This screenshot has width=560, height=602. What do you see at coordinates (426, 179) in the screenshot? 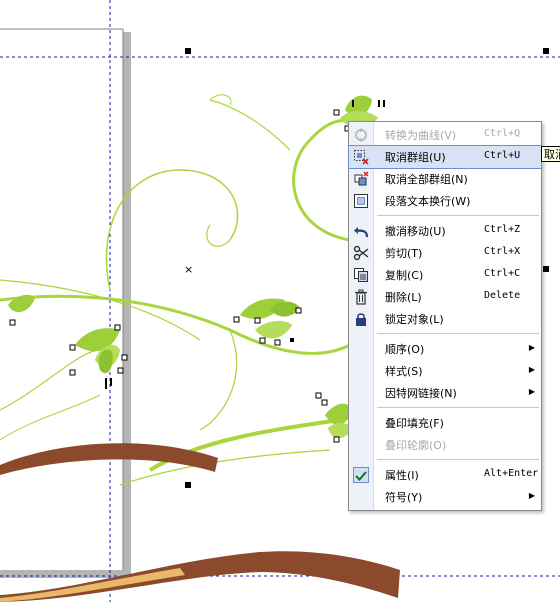
I see `menu-item-label: 取消全部群组(N)` at bounding box center [426, 179].